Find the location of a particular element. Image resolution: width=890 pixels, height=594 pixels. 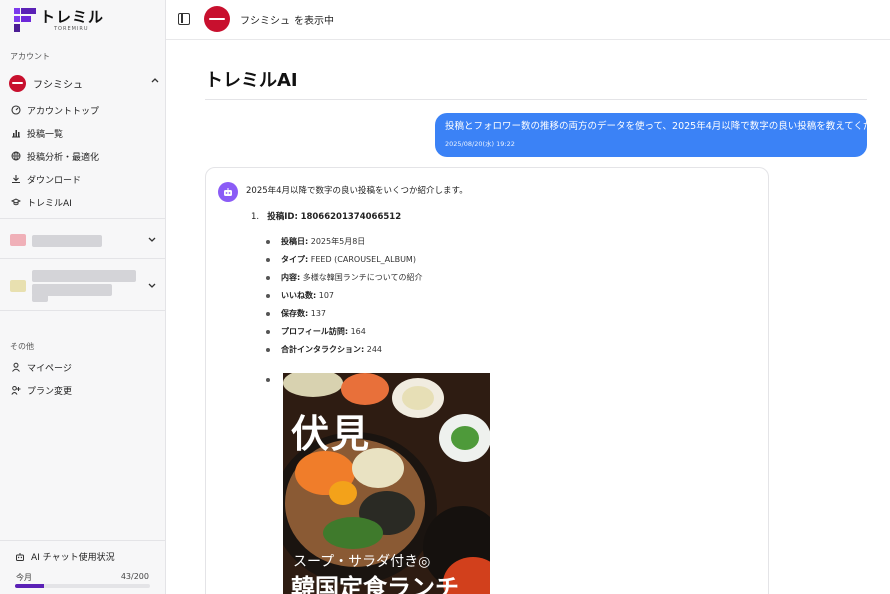

ai-usage-count: 43/200 is located at coordinates (134, 576).